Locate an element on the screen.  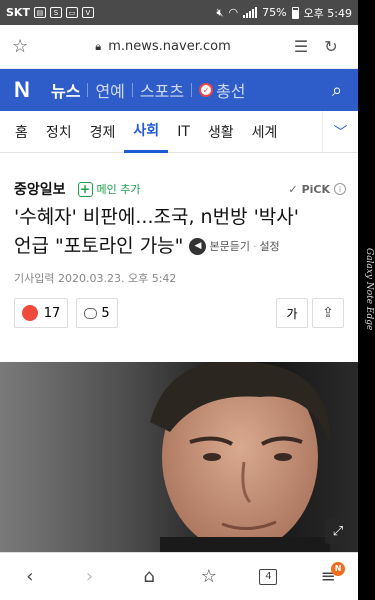
headline-line-2-row: 언급 "포토라인 가능" ◀ 본문듣기 · 설정 is located at coordinates (182, 246).